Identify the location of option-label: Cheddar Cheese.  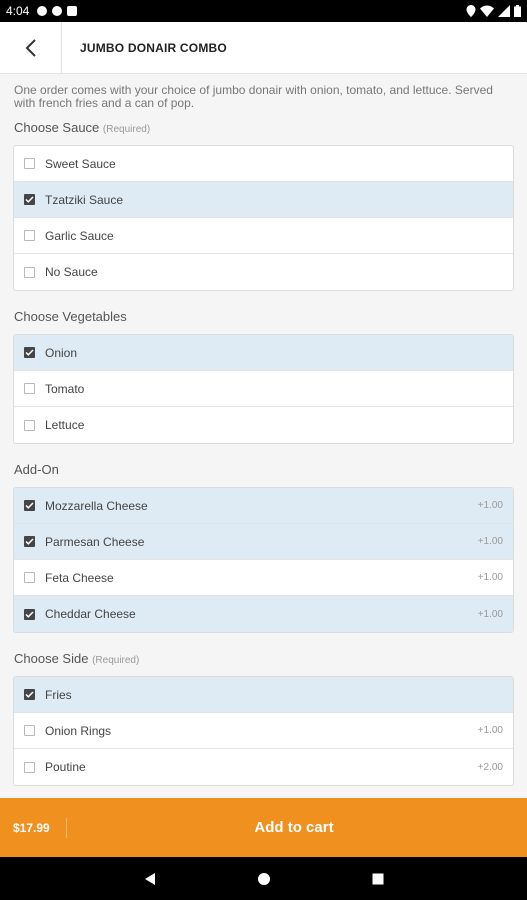
(90, 614).